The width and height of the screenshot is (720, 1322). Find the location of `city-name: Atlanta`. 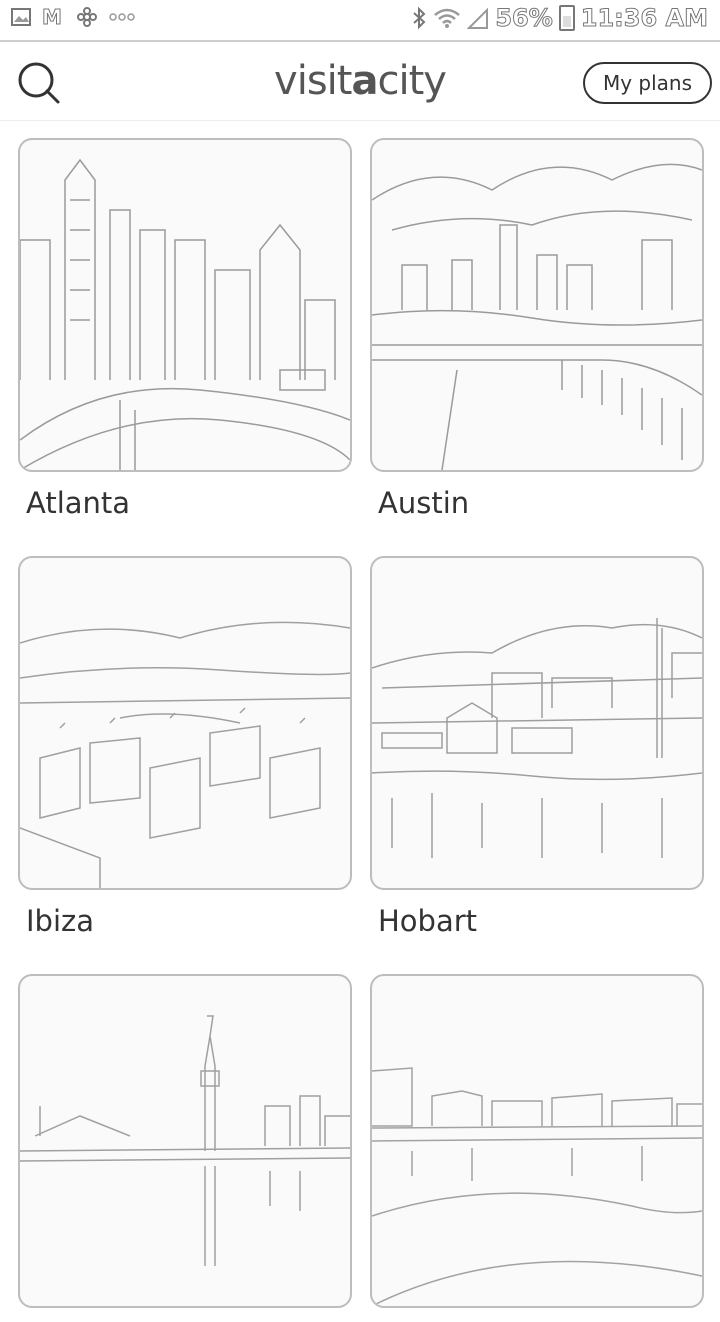

city-name: Atlanta is located at coordinates (78, 503).